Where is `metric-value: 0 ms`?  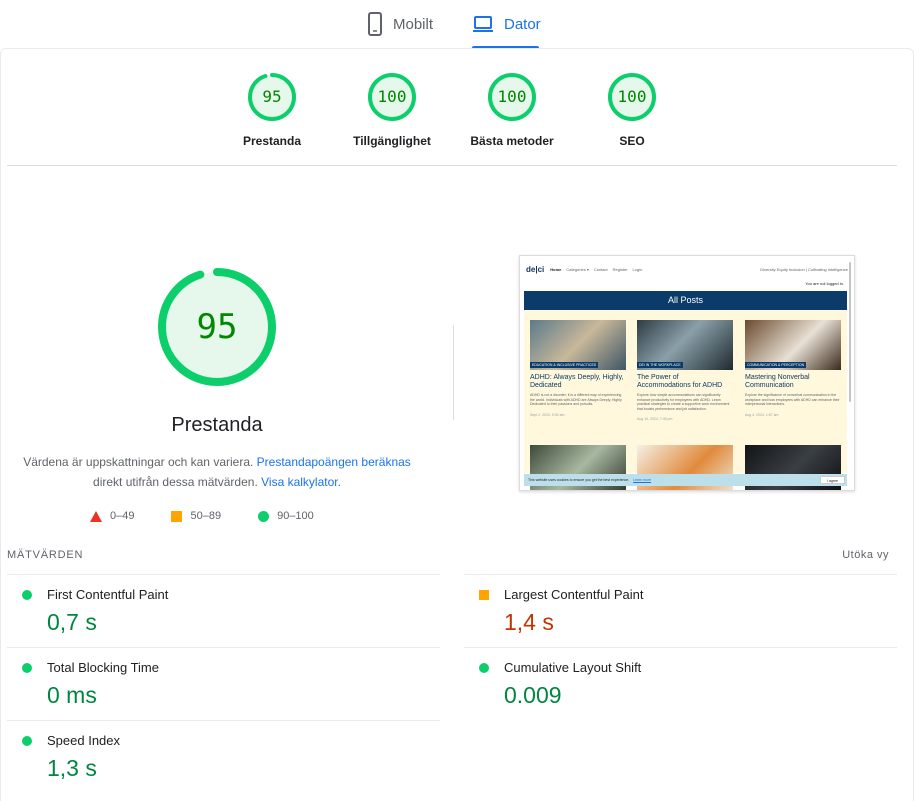
metric-value: 0 ms is located at coordinates (72, 695).